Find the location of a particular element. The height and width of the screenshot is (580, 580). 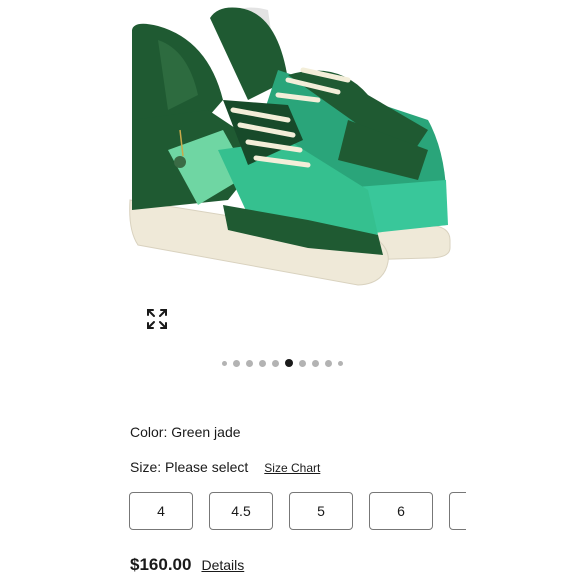

expand-image-button is located at coordinates (157, 319).